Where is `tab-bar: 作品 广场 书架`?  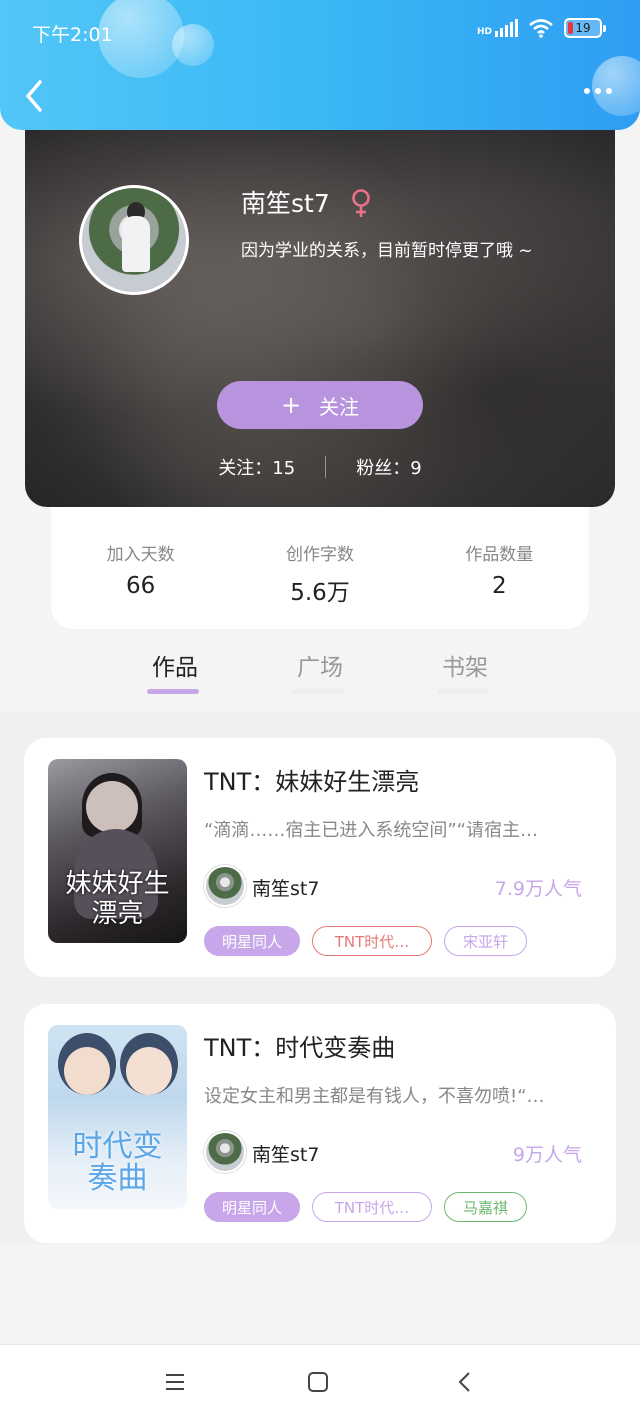
tab-bar: 作品 广场 书架 is located at coordinates (320, 676).